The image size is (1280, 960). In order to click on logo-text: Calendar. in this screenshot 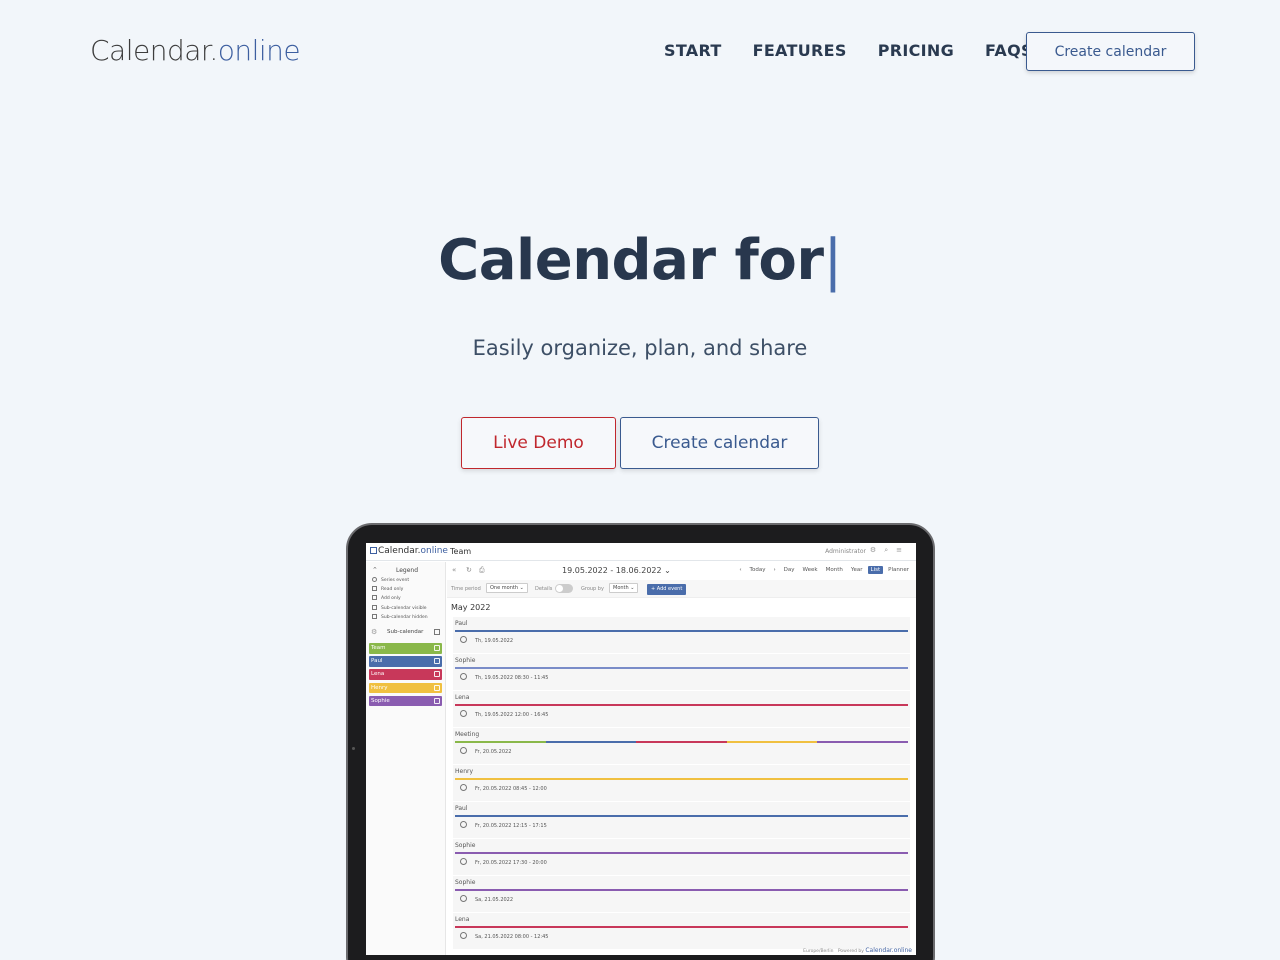, I will do `click(154, 50)`.